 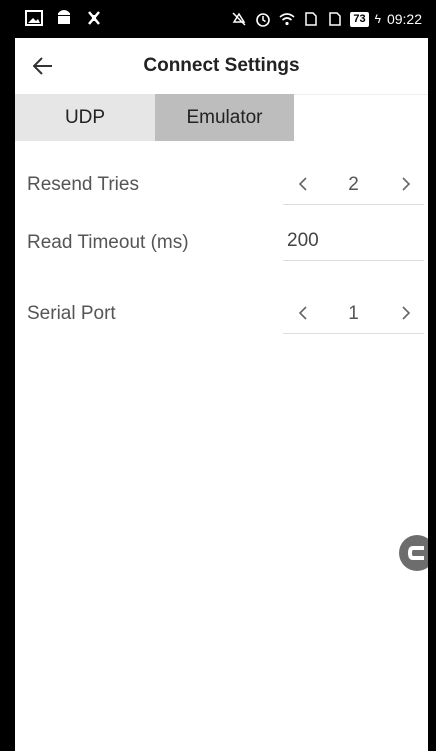 I want to click on page-title: Connect Settings, so click(x=221, y=65).